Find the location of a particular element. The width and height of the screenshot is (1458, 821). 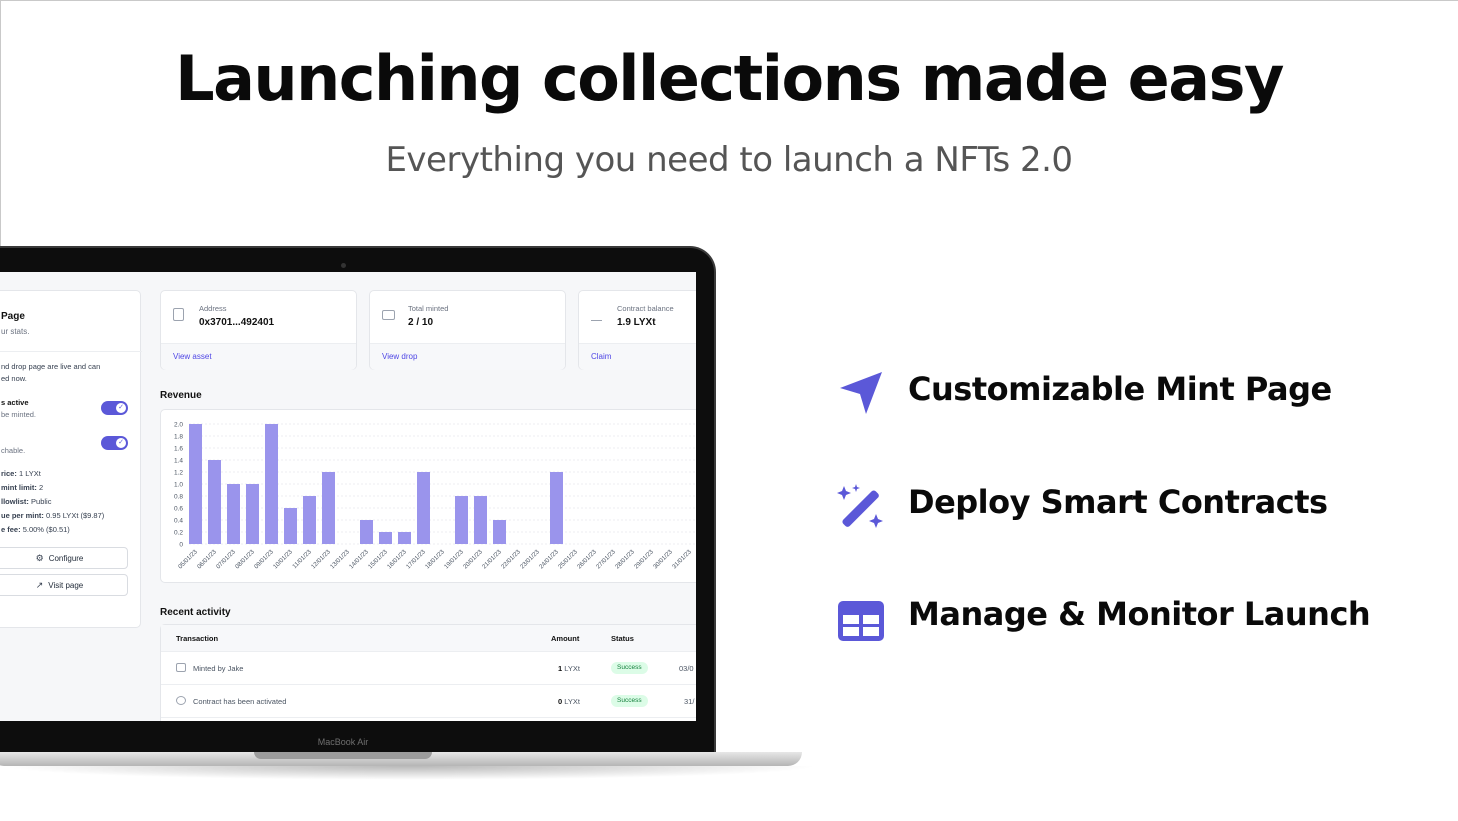

allowlist-row: llowlist: Public is located at coordinates (26, 501).